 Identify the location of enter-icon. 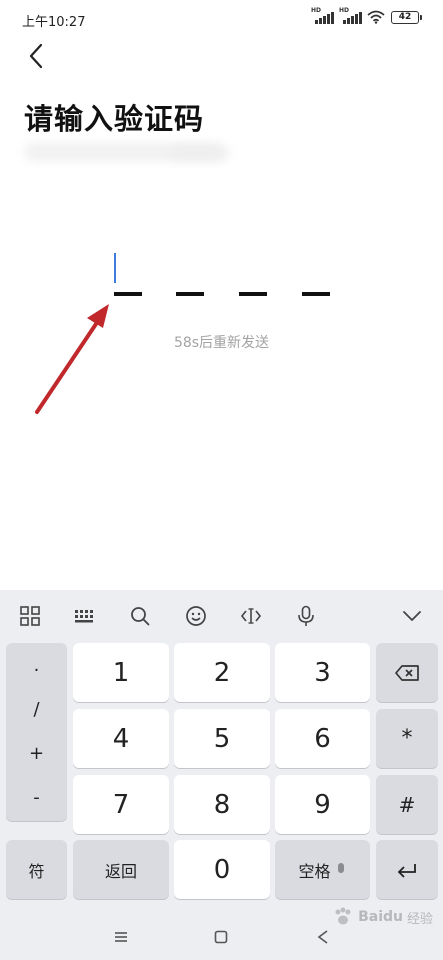
(406, 870).